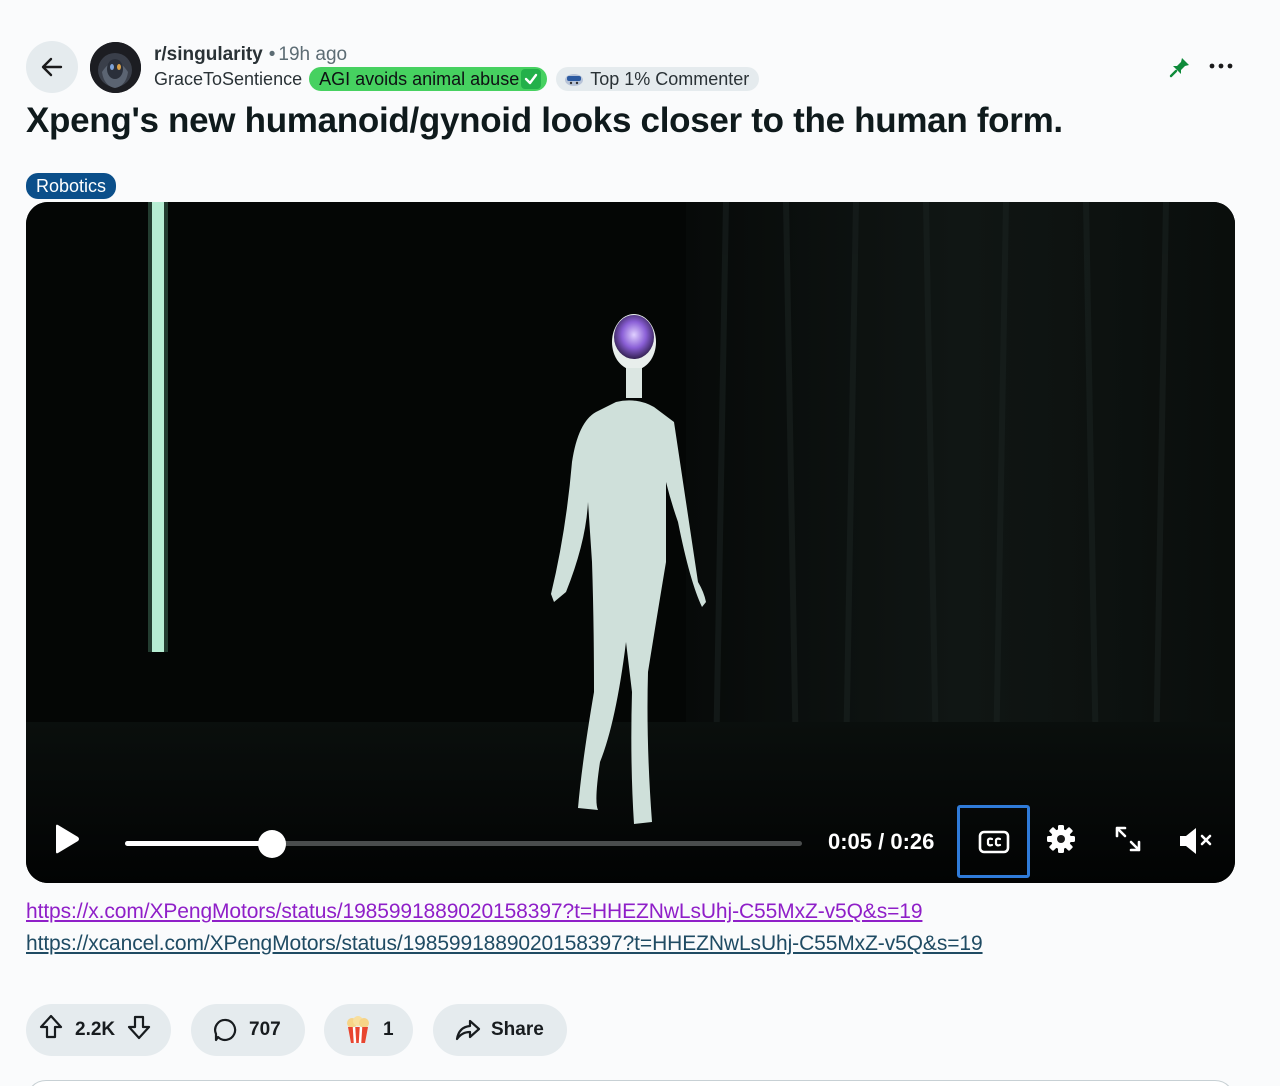  I want to click on post-flair-tag: Robotics, so click(71, 186).